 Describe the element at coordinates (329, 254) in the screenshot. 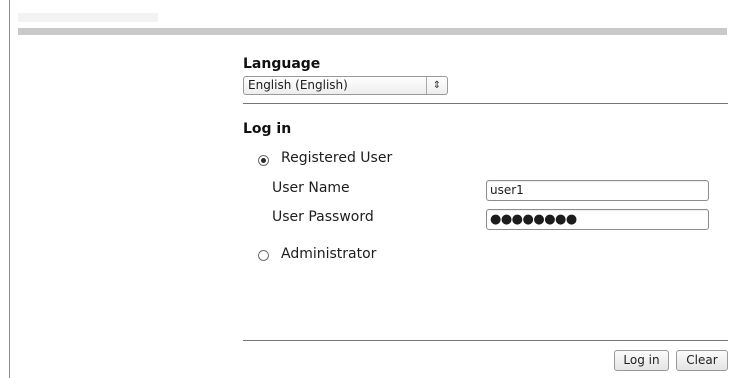

I see `administrator-label: Administrator` at that location.